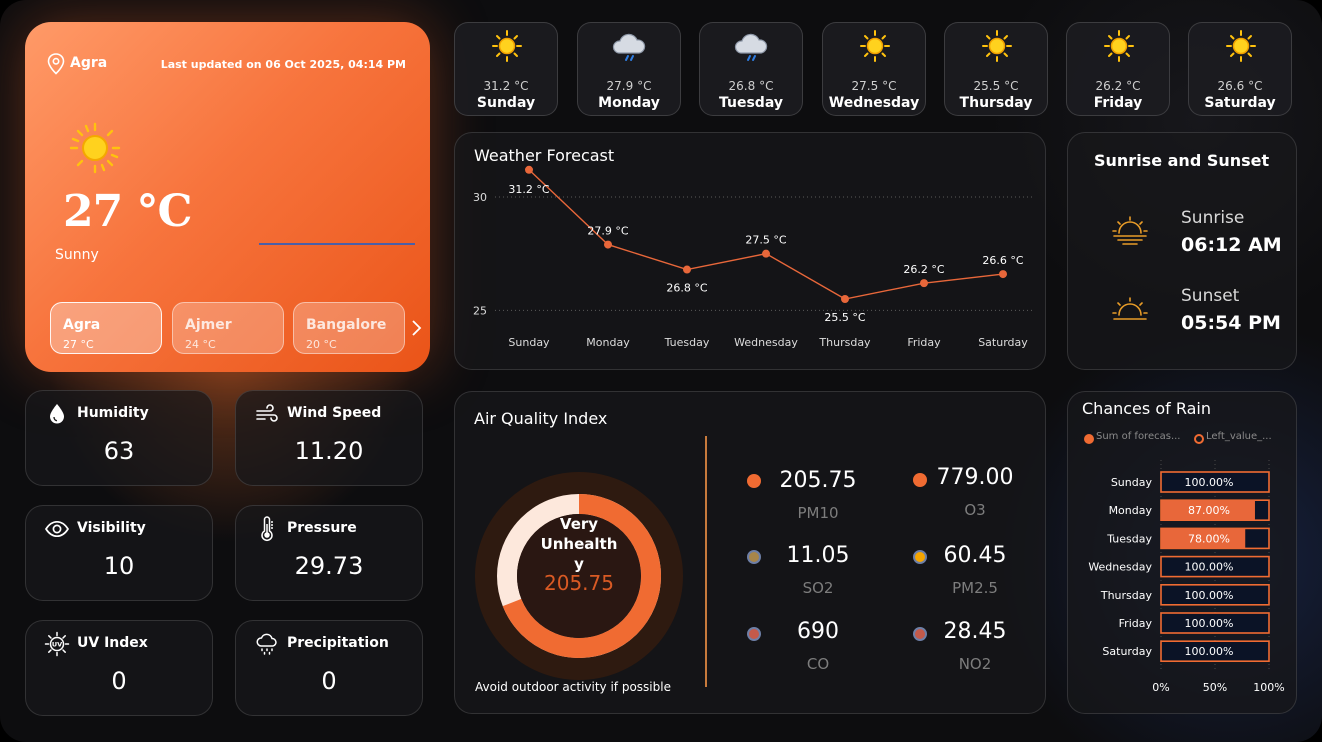 The height and width of the screenshot is (742, 1322). Describe the element at coordinates (975, 555) in the screenshot. I see `pm25-value: 60.45` at that location.